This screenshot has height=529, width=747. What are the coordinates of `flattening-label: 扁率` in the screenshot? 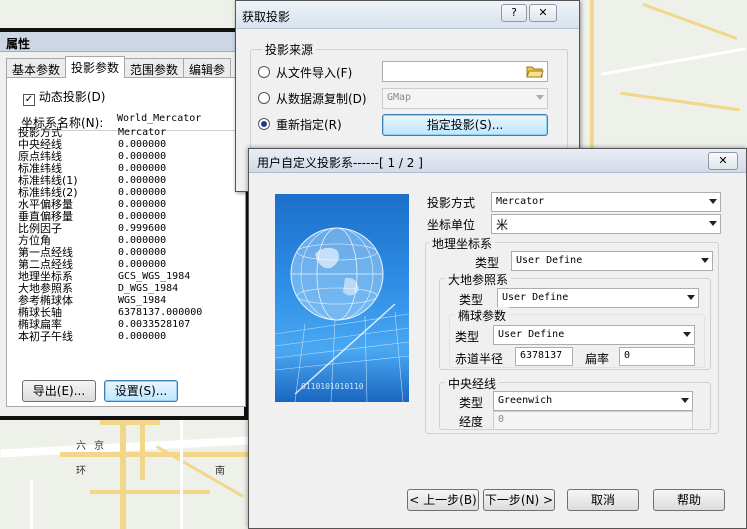 It's located at (597, 359).